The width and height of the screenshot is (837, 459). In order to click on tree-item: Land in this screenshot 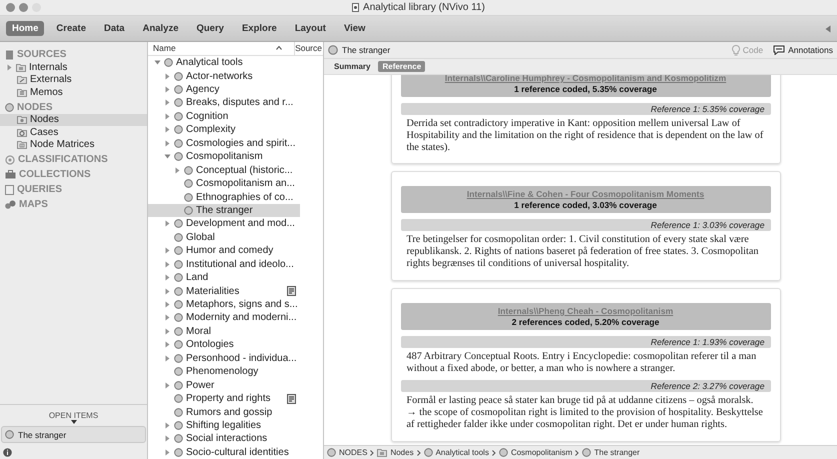, I will do `click(224, 277)`.